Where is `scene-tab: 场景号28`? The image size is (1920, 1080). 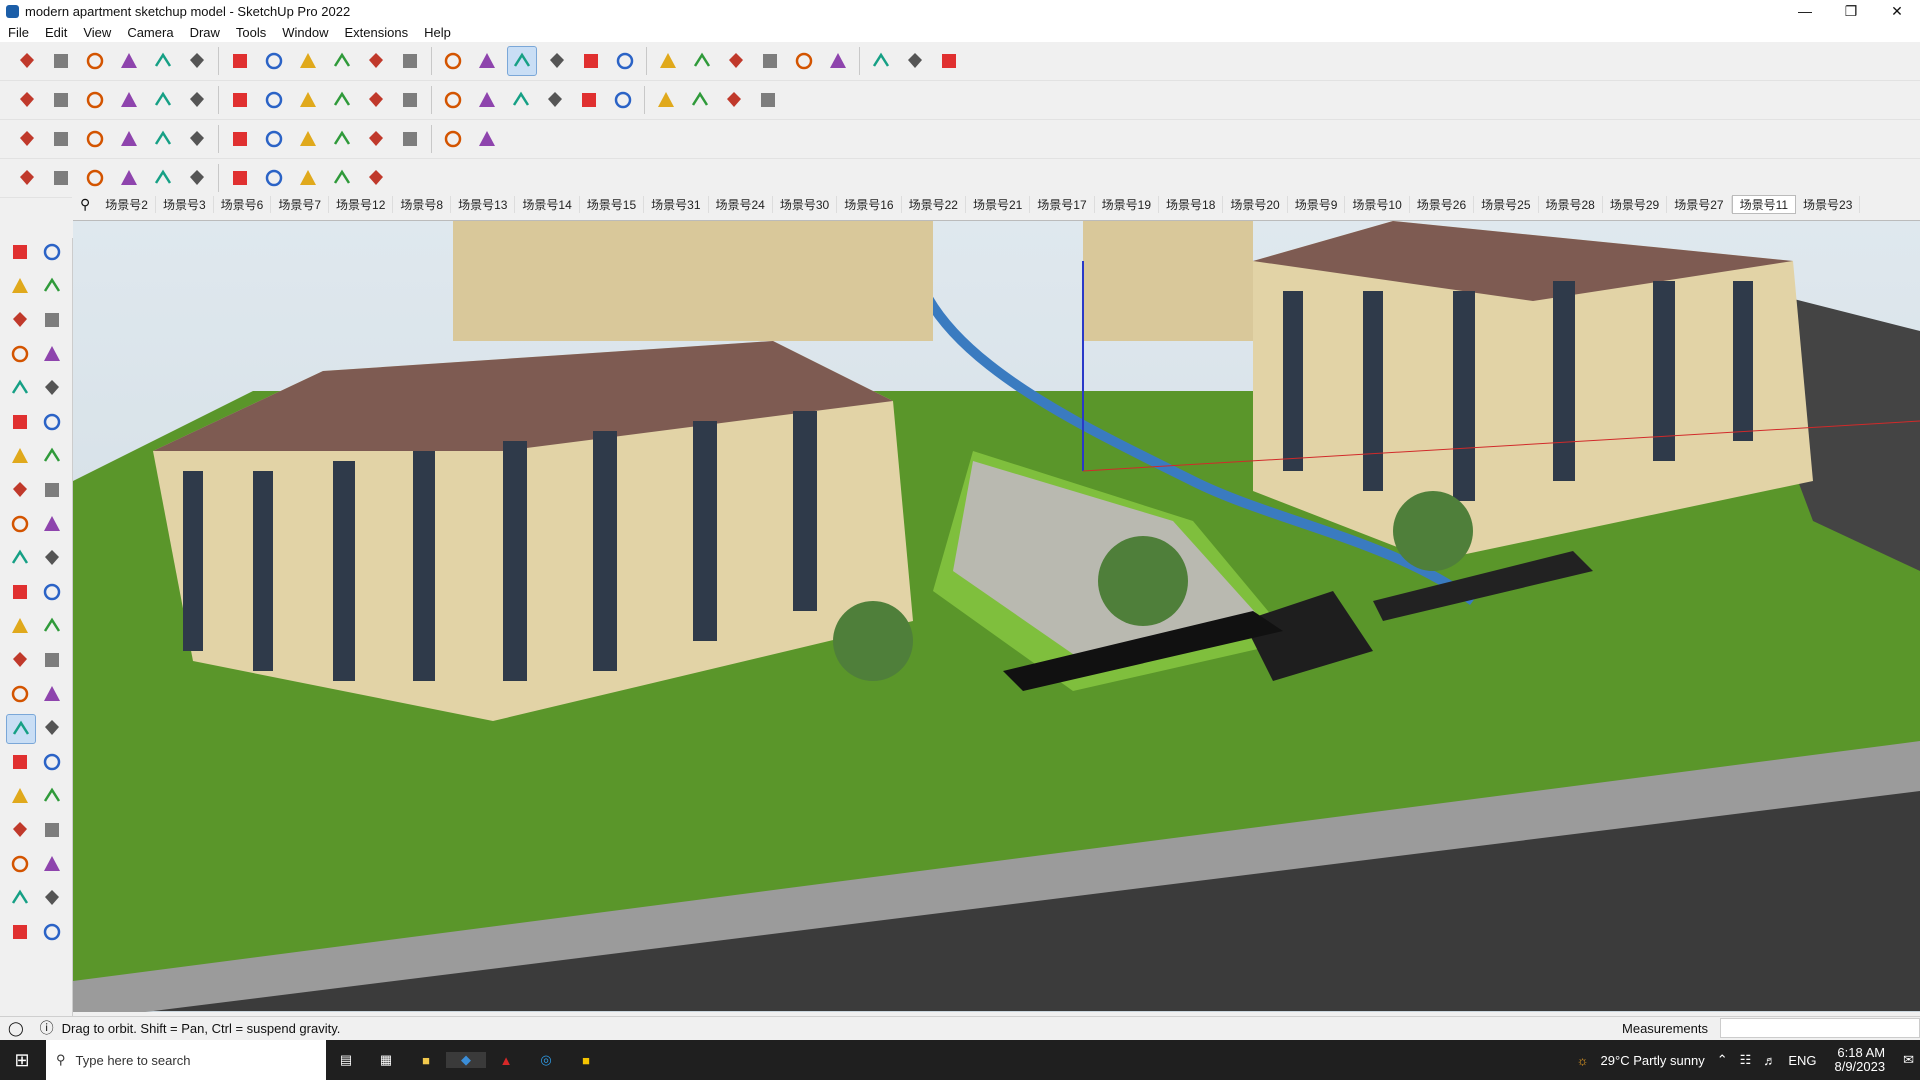 scene-tab: 场景号28 is located at coordinates (1571, 204).